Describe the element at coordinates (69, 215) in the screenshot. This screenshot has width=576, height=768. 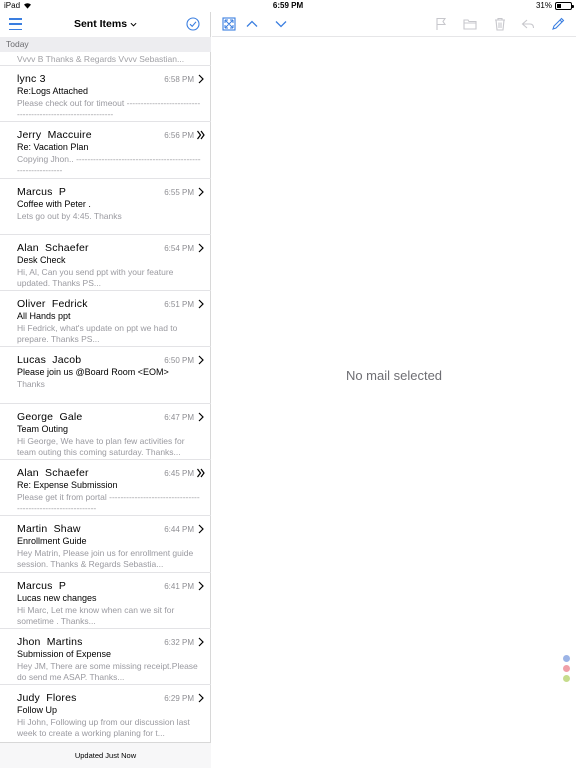
I see `mail-preview: Lets go out by 4:45. Thanks` at that location.